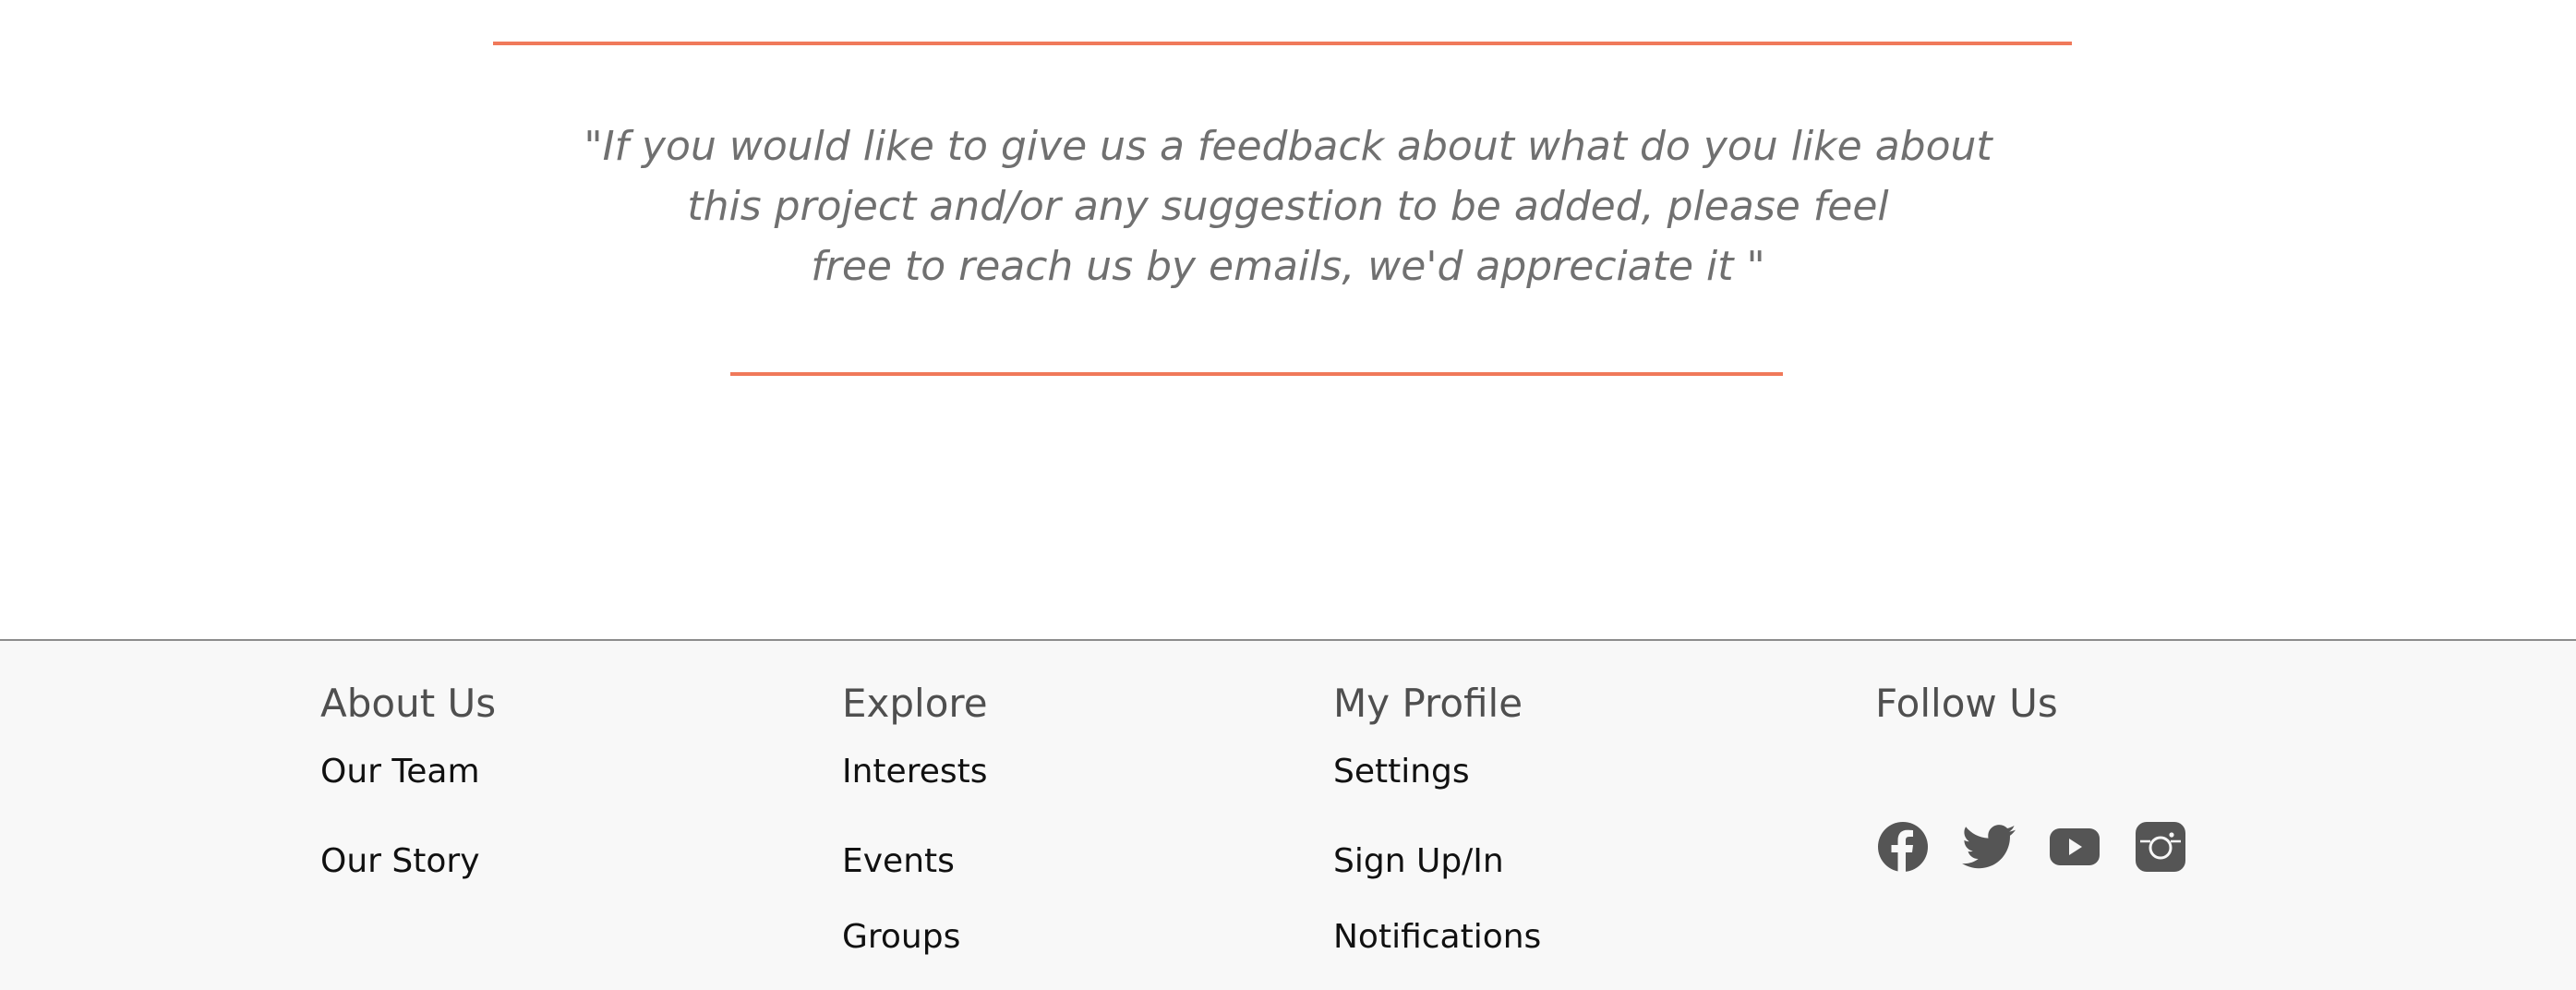 This screenshot has width=2576, height=990. I want to click on footer-column-about: About Us Our Team Our Story, so click(408, 789).